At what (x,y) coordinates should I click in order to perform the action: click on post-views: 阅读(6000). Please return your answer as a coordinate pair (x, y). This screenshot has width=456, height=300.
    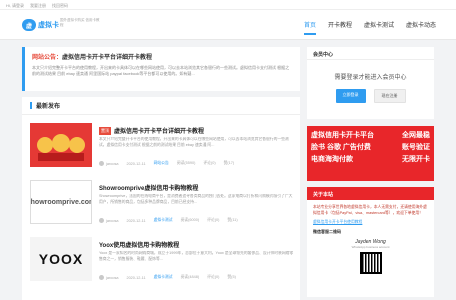
    Looking at the image, I should click on (190, 220).